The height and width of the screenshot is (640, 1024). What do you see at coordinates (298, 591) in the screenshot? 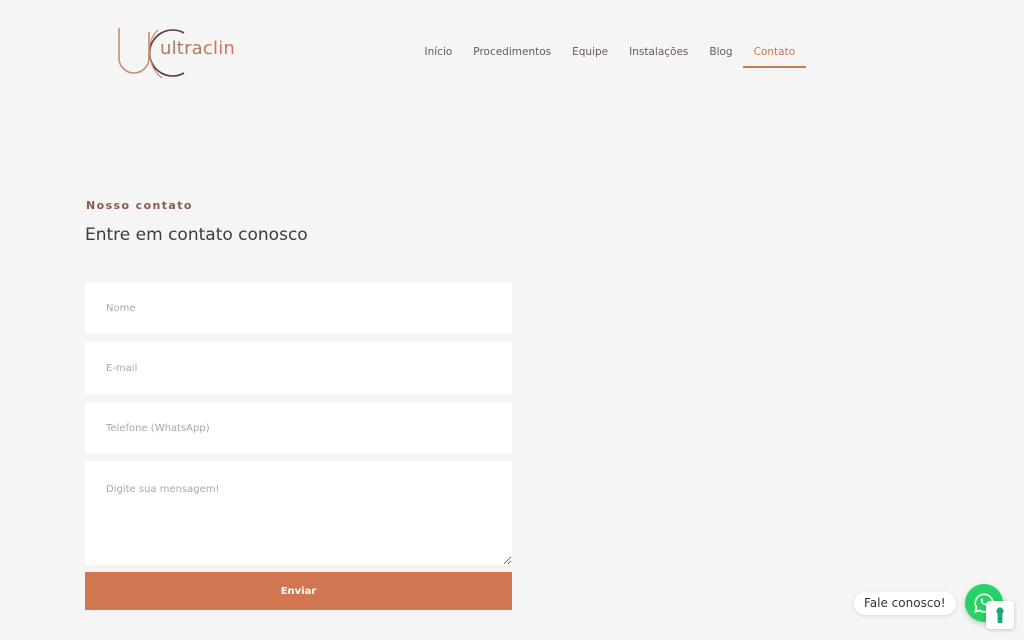
I see `submit-button: Enviar` at bounding box center [298, 591].